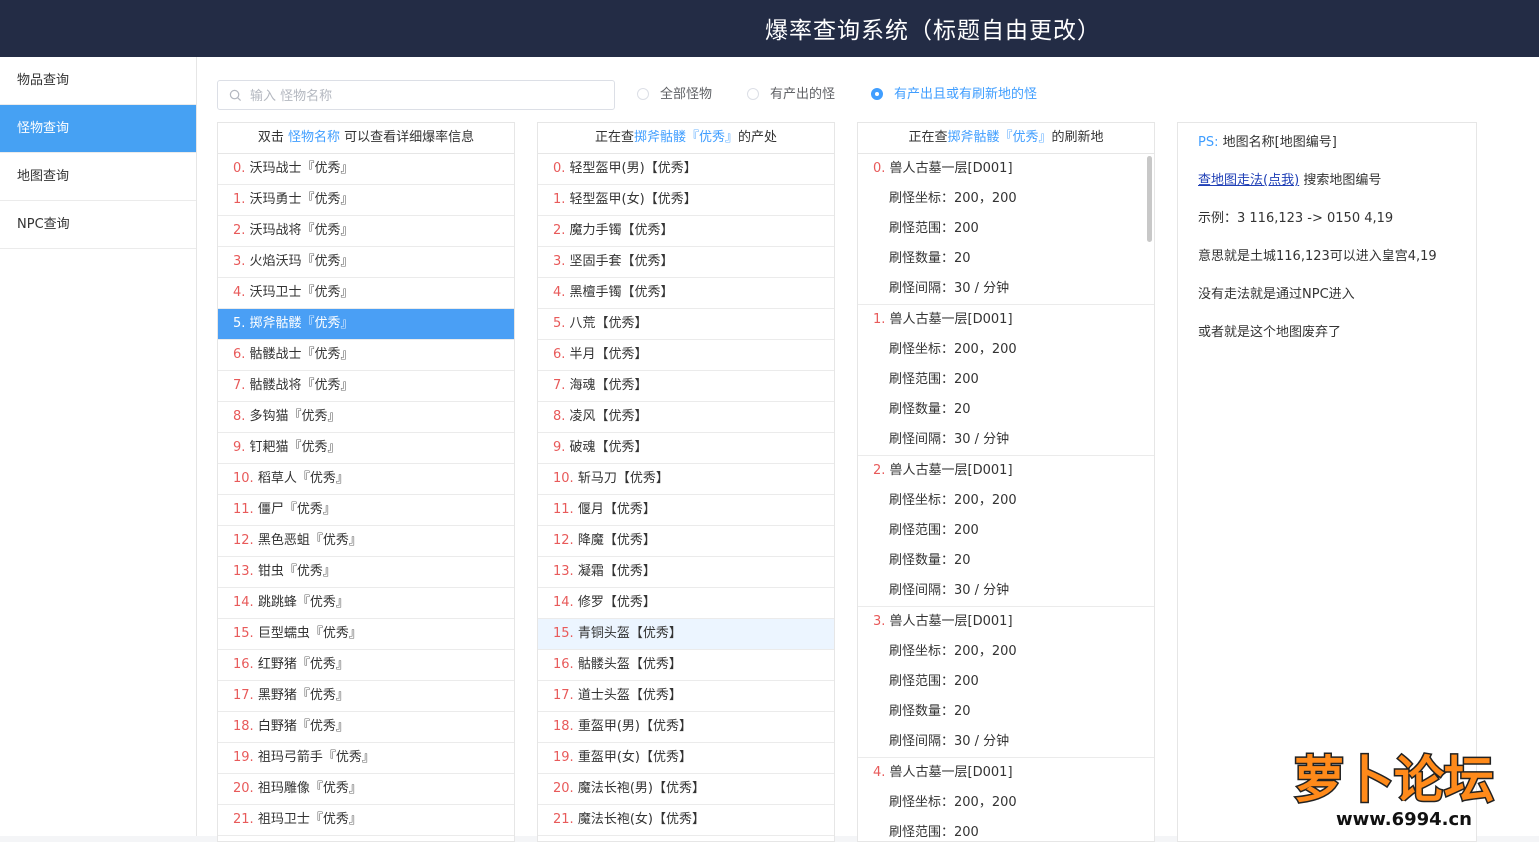 This screenshot has width=1539, height=842. Describe the element at coordinates (686, 386) in the screenshot. I see `drop-item-row: 7. 海魂【优秀】` at that location.